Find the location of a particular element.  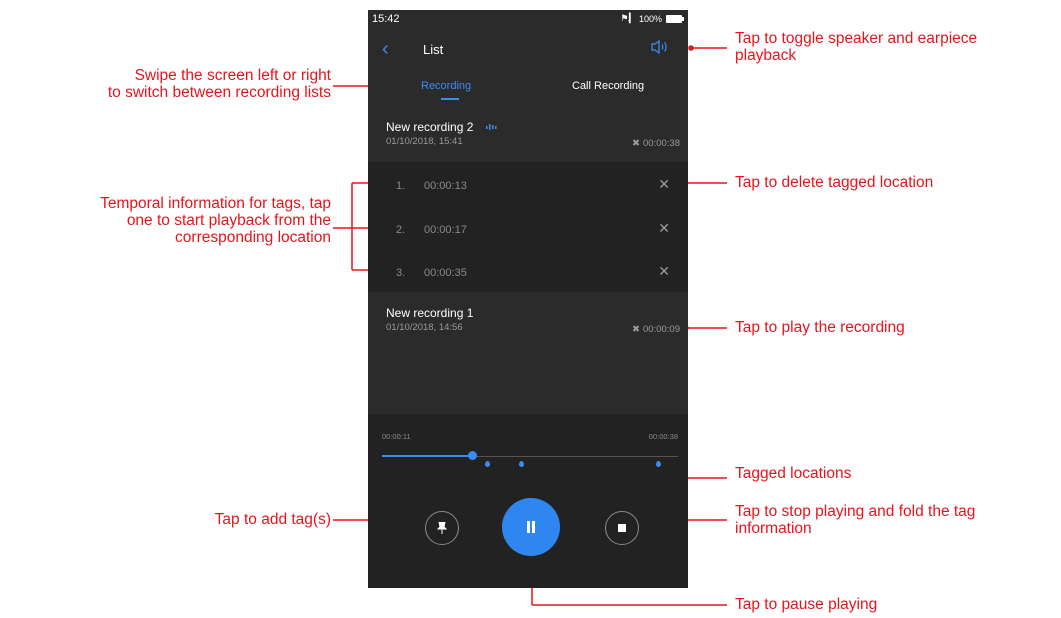

recording-duration: ✖ 00:00:38 is located at coordinates (656, 143).